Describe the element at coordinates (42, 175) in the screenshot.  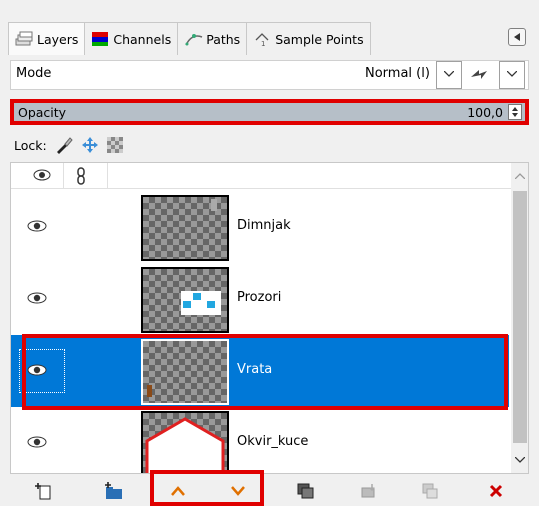
I see `visibility-column-eye-icon` at that location.